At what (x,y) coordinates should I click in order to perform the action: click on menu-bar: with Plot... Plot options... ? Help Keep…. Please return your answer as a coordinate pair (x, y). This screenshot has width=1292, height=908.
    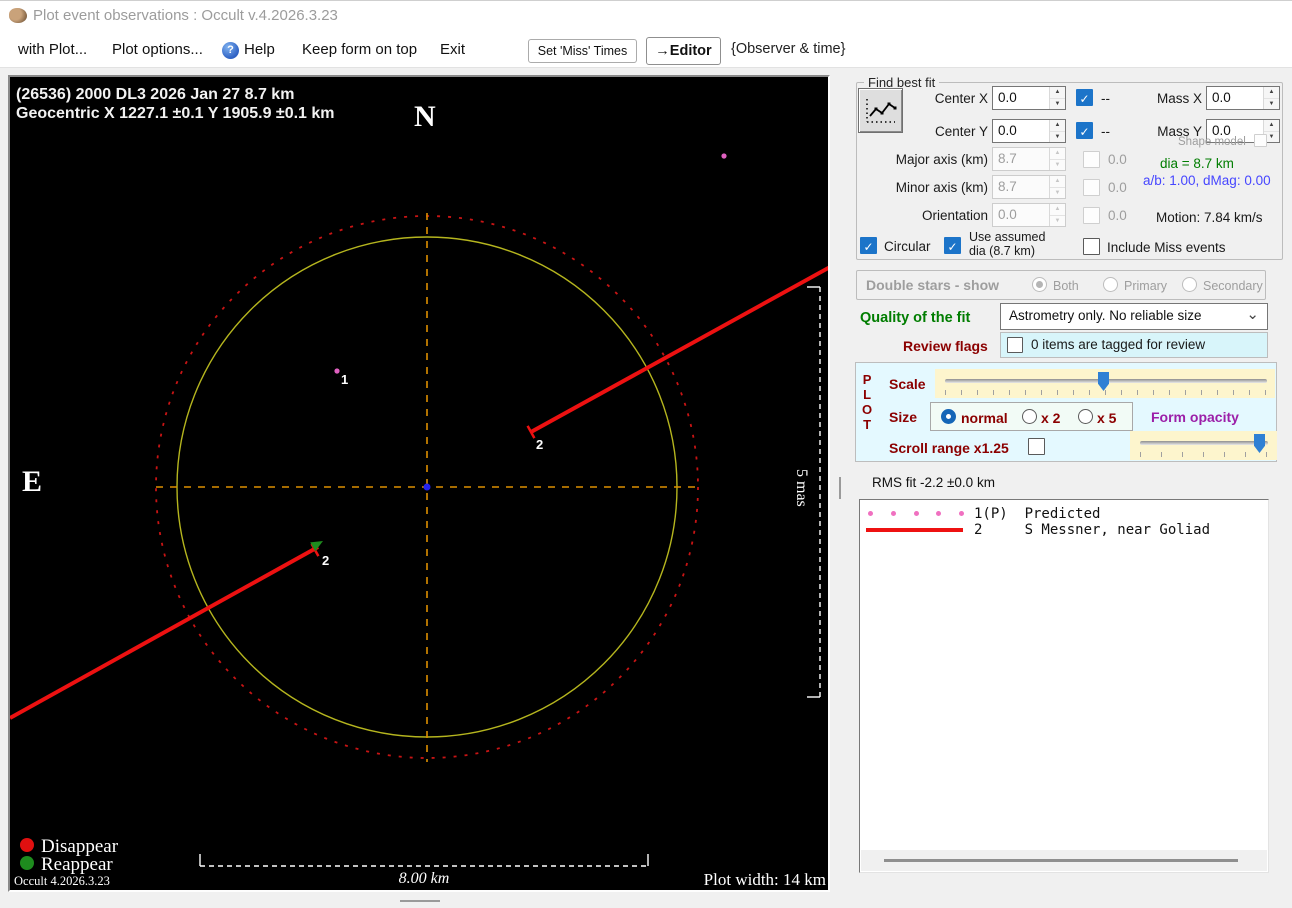
    Looking at the image, I should click on (646, 49).